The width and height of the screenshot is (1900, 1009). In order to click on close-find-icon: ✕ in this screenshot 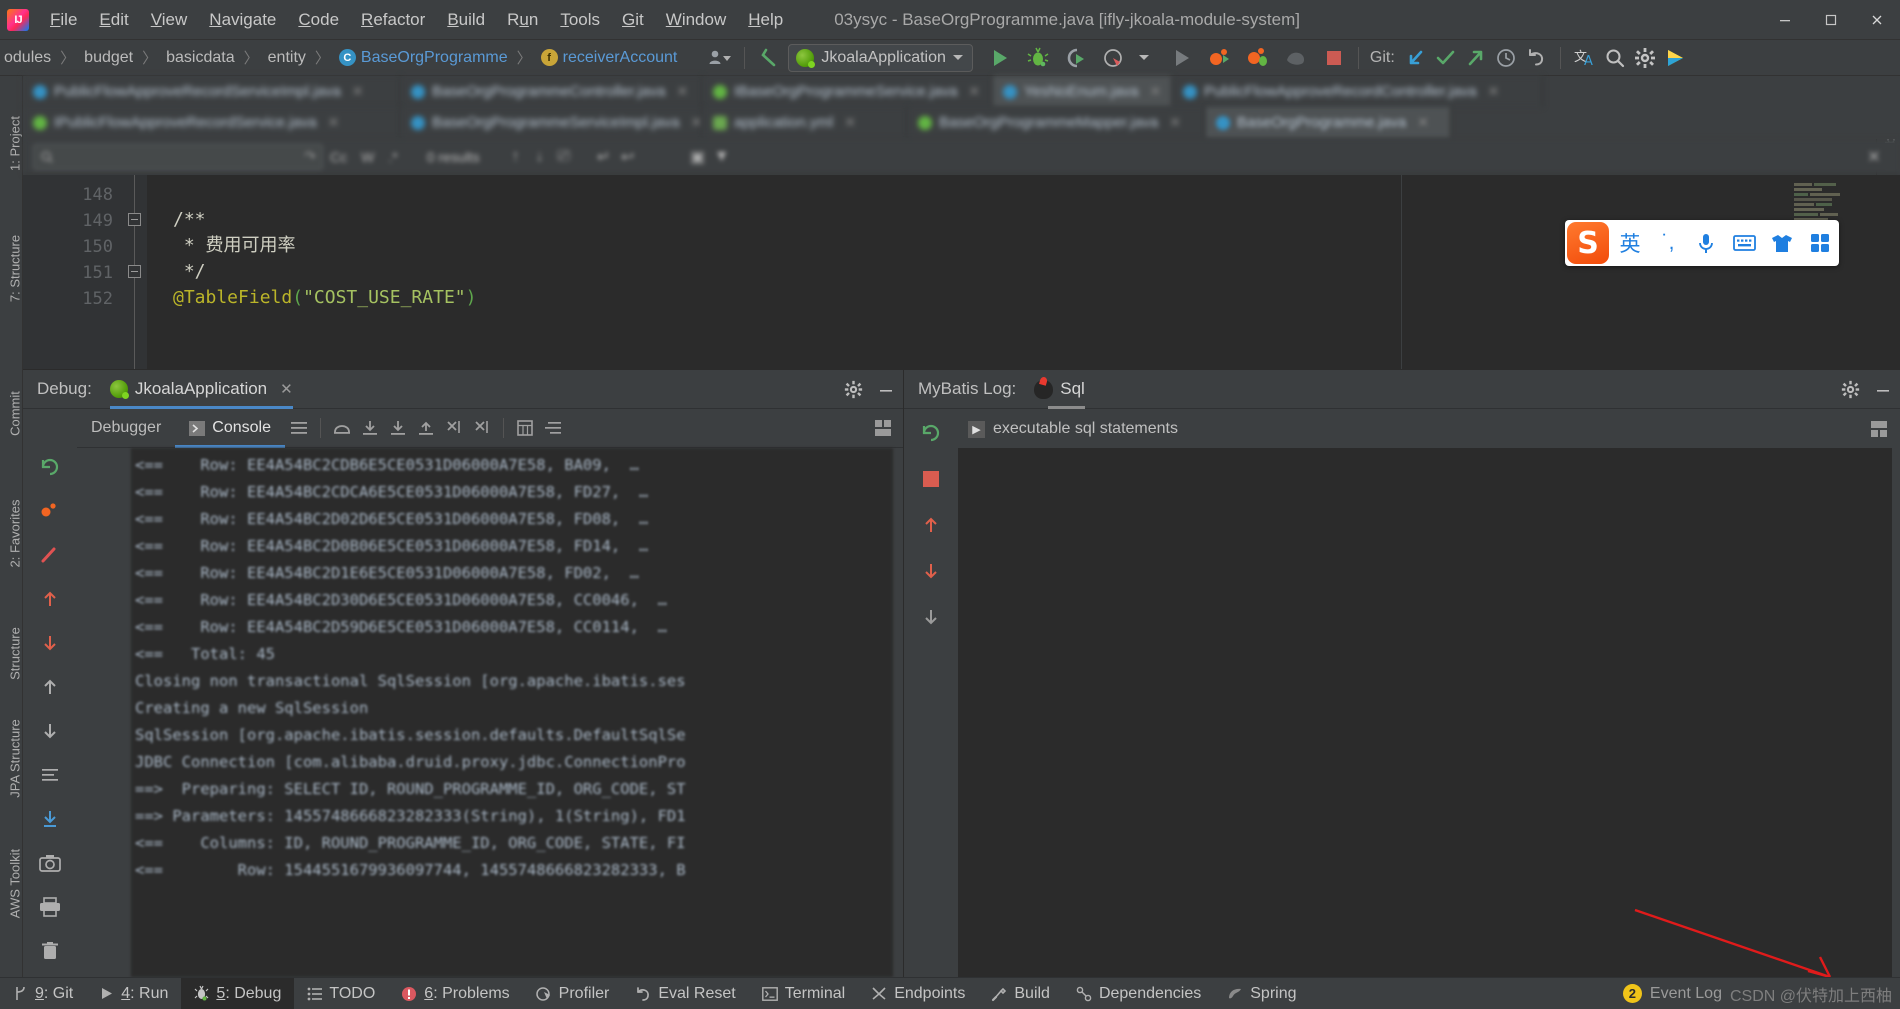, I will do `click(1874, 157)`.